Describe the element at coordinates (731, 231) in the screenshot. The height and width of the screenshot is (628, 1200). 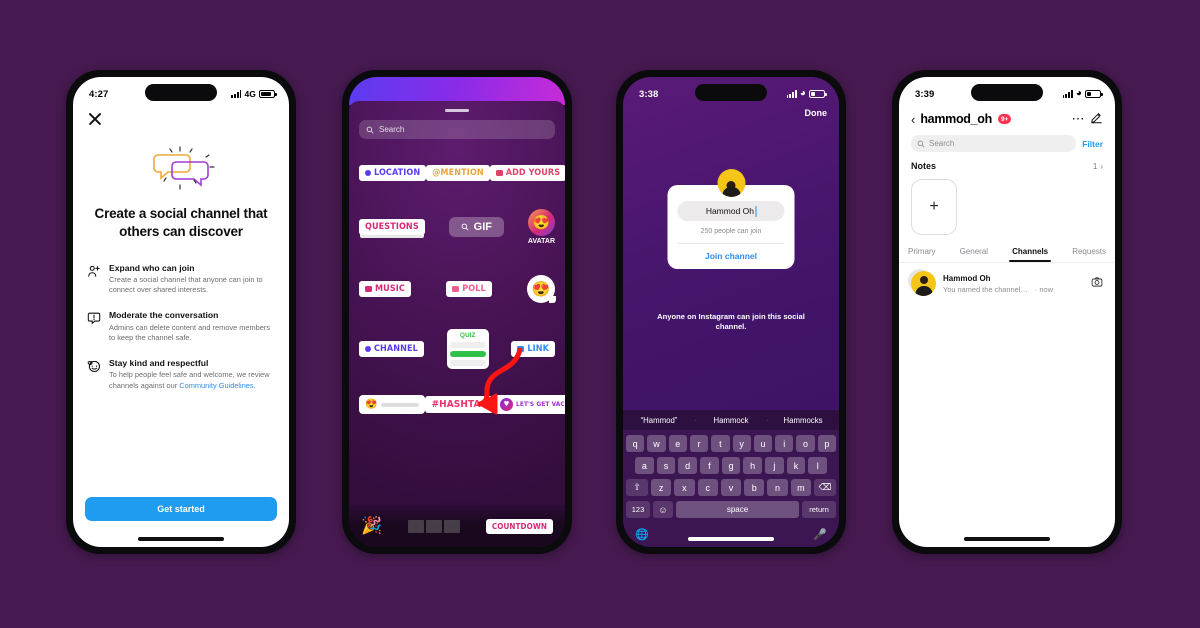
I see `capacity-text: 250 people can join` at that location.